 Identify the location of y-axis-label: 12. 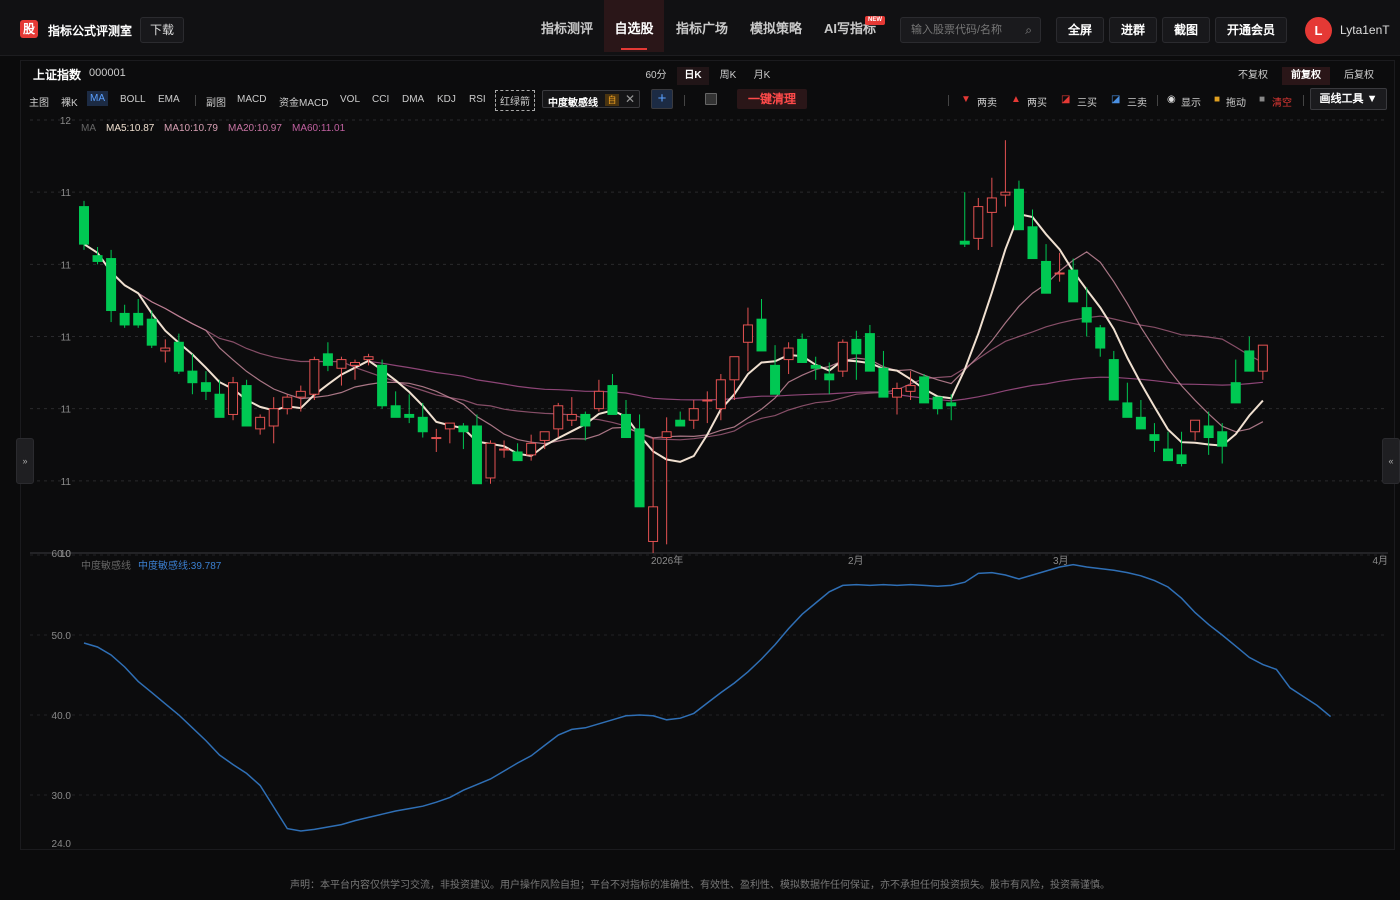
(66, 121).